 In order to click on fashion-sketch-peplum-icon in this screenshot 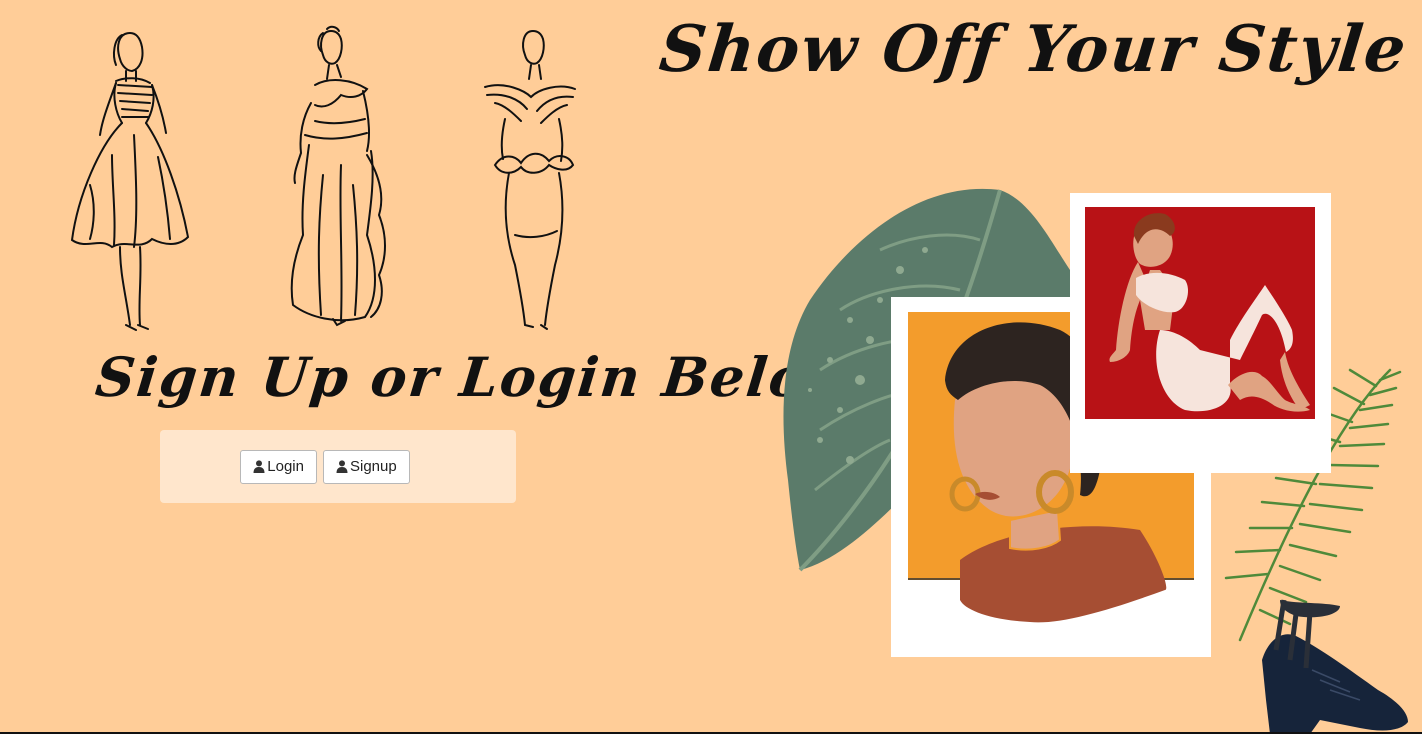, I will do `click(530, 179)`.